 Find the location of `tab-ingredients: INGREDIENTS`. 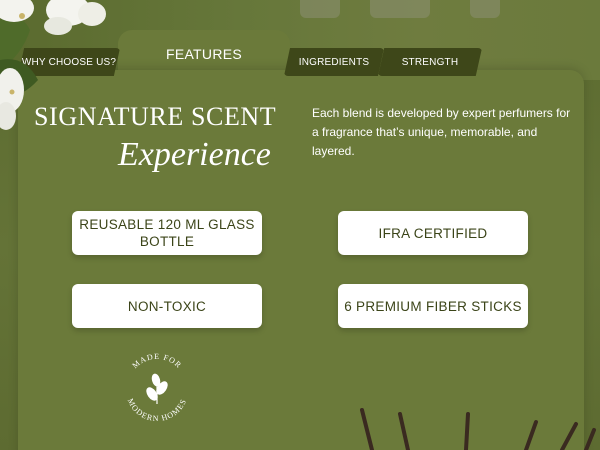

tab-ingredients: INGREDIENTS is located at coordinates (334, 62).